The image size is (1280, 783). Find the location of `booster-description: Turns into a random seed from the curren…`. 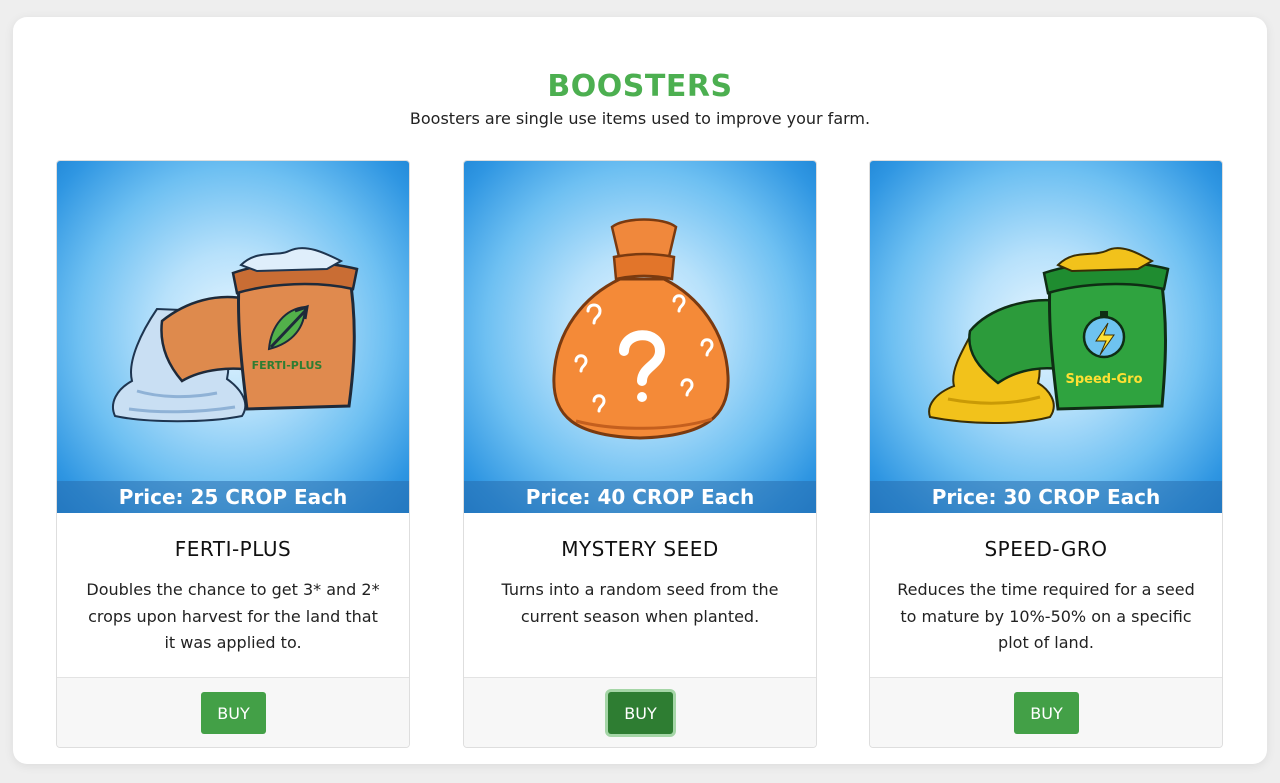

booster-description: Turns into a random seed from the curren… is located at coordinates (640, 603).